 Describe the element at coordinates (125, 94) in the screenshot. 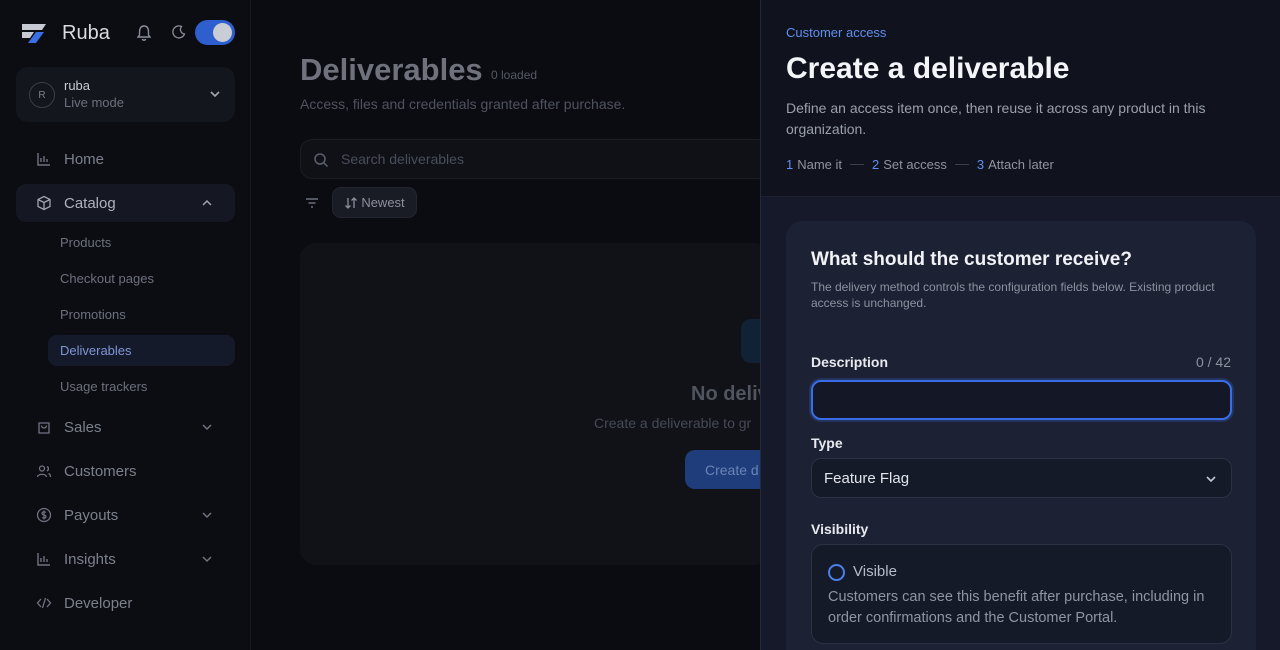

I see `account-switcher: R ruba Live mode` at that location.